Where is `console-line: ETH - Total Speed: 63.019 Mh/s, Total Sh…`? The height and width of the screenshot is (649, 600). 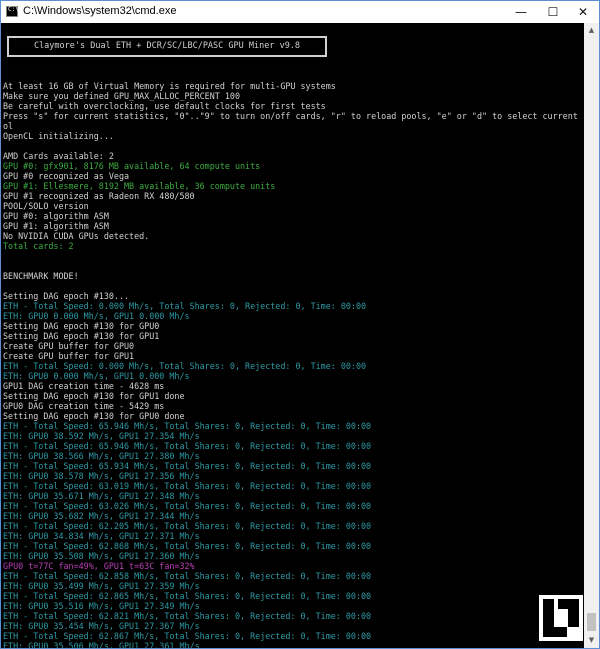 console-line: ETH - Total Speed: 63.019 Mh/s, Total Sh… is located at coordinates (187, 486).